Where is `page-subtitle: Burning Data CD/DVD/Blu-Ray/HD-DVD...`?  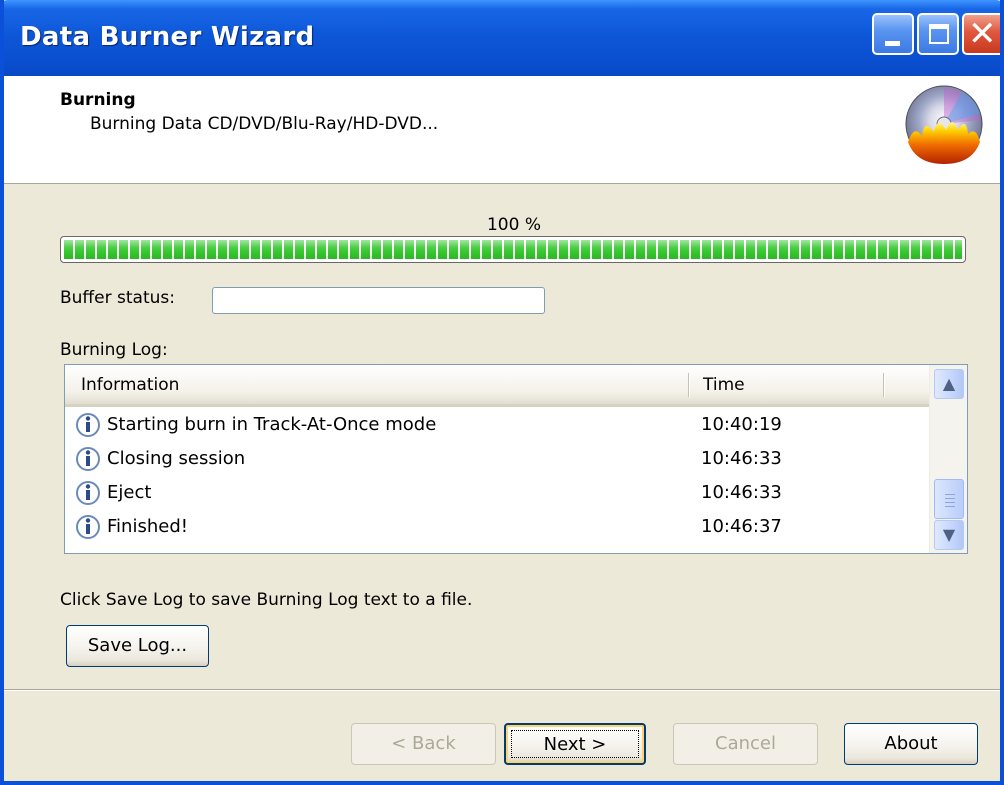
page-subtitle: Burning Data CD/DVD/Blu-Ray/HD-DVD... is located at coordinates (264, 124).